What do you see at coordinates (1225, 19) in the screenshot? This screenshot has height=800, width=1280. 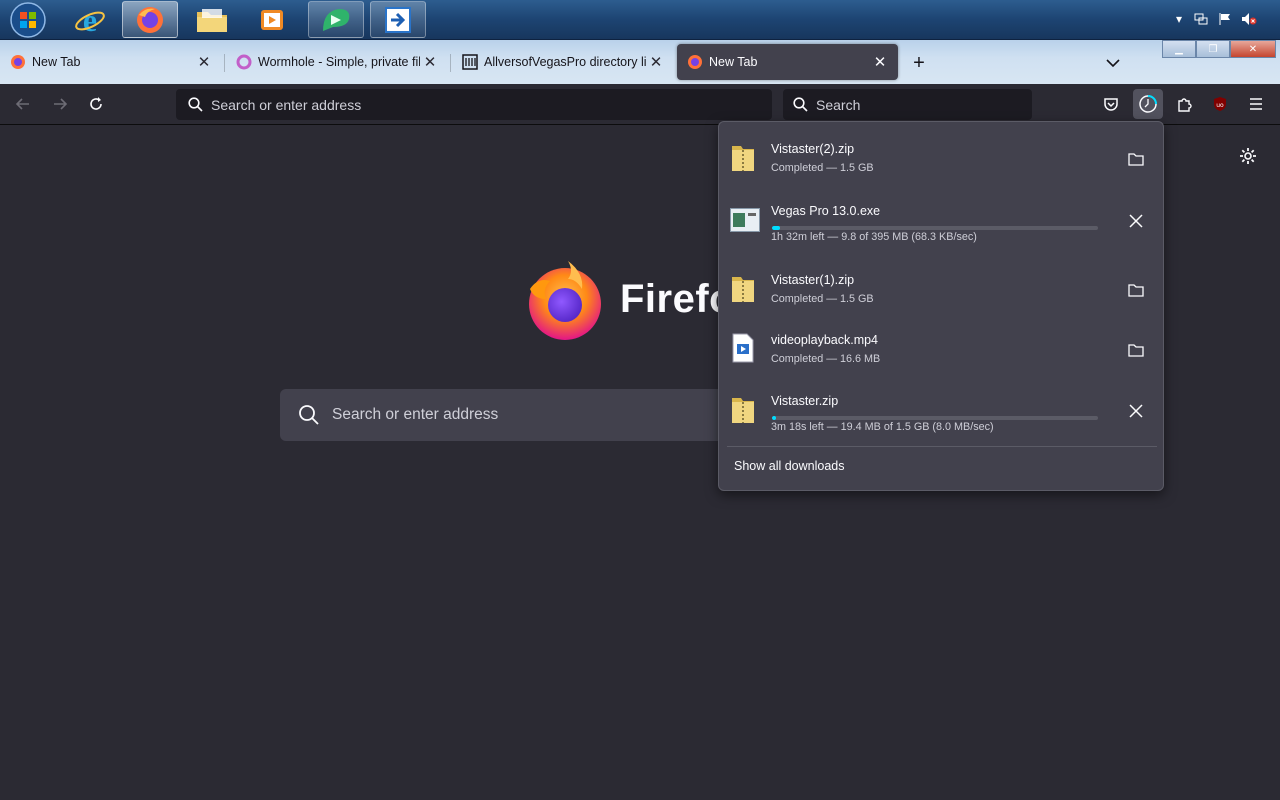 I see `action-center-flag-icon` at bounding box center [1225, 19].